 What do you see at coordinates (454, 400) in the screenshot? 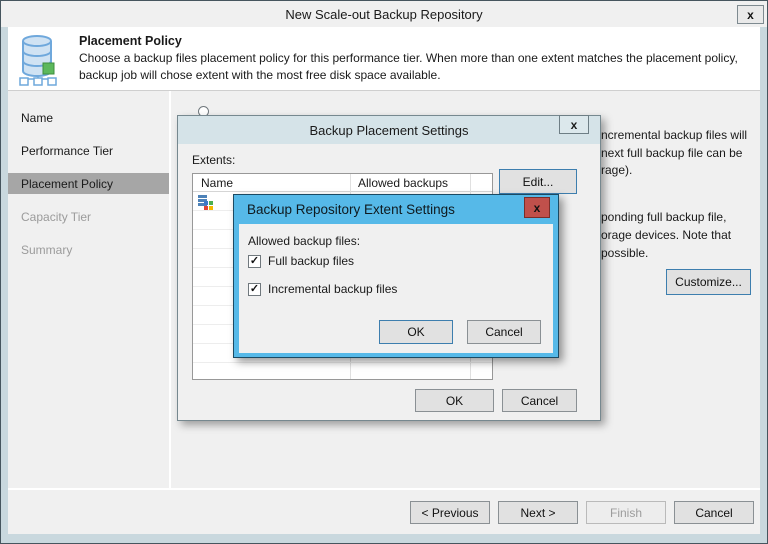
I see `placement-ok-button: OK` at bounding box center [454, 400].